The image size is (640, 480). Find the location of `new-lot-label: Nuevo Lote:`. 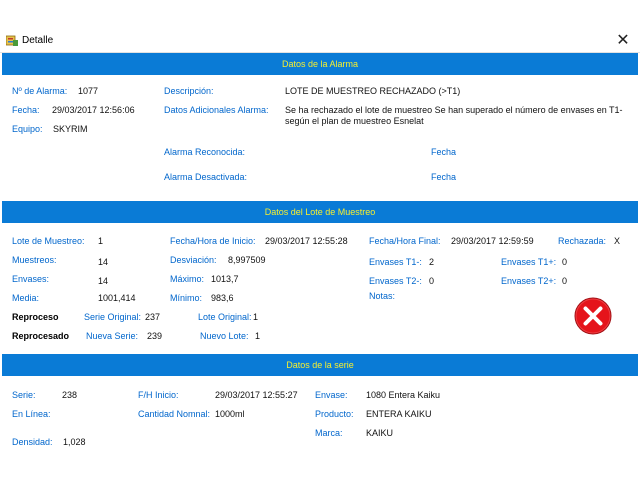

new-lot-label: Nuevo Lote: is located at coordinates (224, 336).